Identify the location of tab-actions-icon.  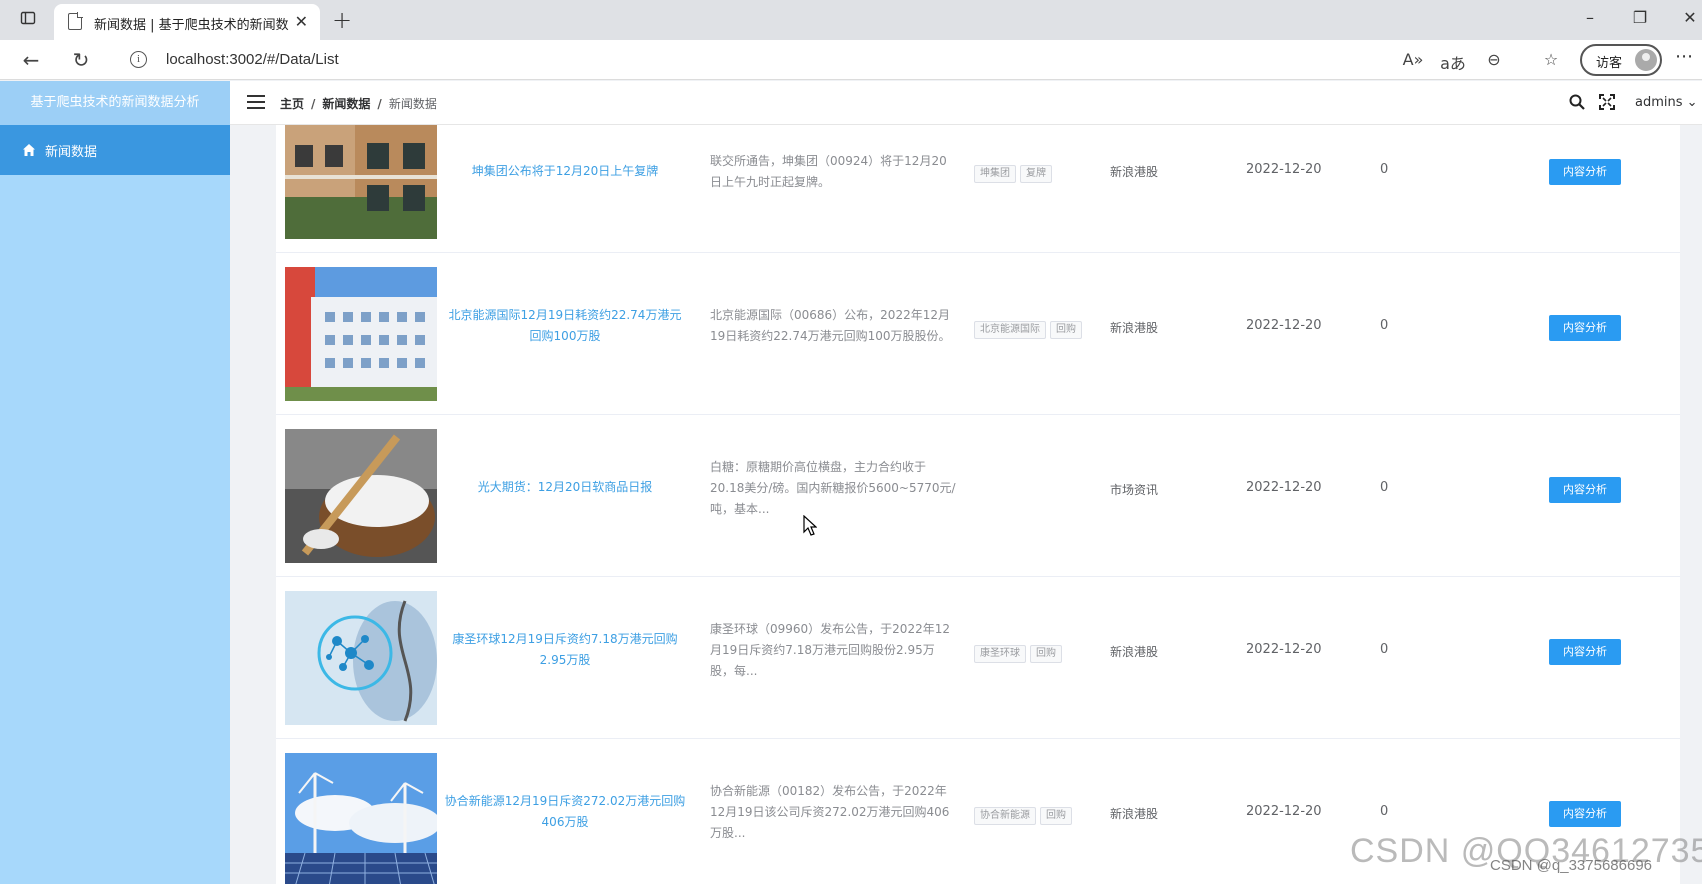
(28, 20).